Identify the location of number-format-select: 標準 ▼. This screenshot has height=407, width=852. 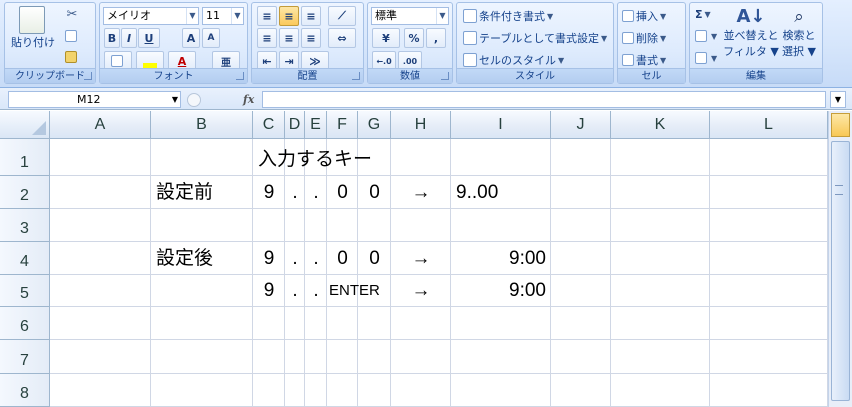
(410, 16).